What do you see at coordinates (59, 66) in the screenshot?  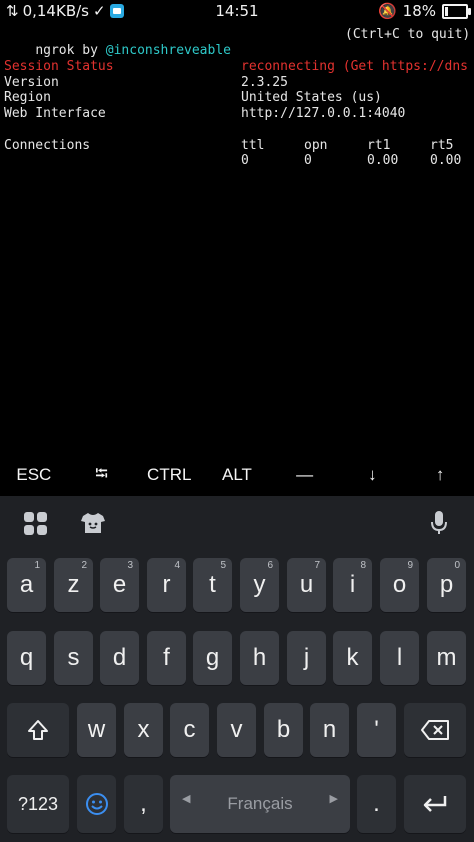 I see `row-label-session-status: Session Status` at bounding box center [59, 66].